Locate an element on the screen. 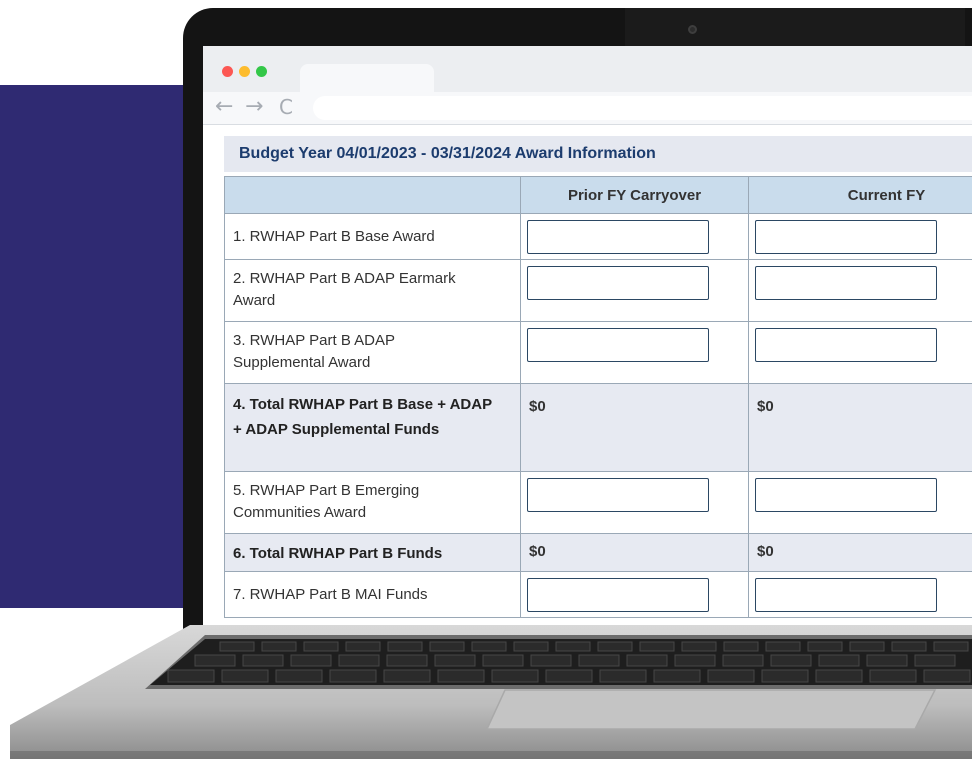 Image resolution: width=972 pixels, height=759 pixels. browser-tab-bar is located at coordinates (587, 69).